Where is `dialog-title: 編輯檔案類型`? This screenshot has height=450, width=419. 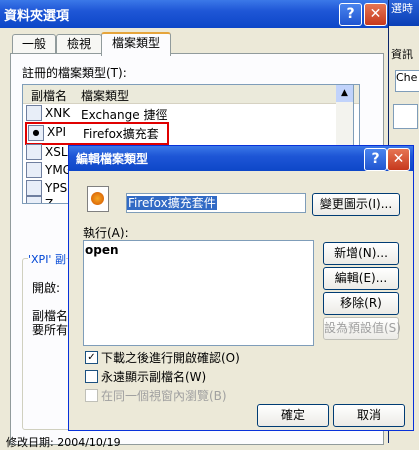 dialog-title: 編輯檔案類型 is located at coordinates (112, 159).